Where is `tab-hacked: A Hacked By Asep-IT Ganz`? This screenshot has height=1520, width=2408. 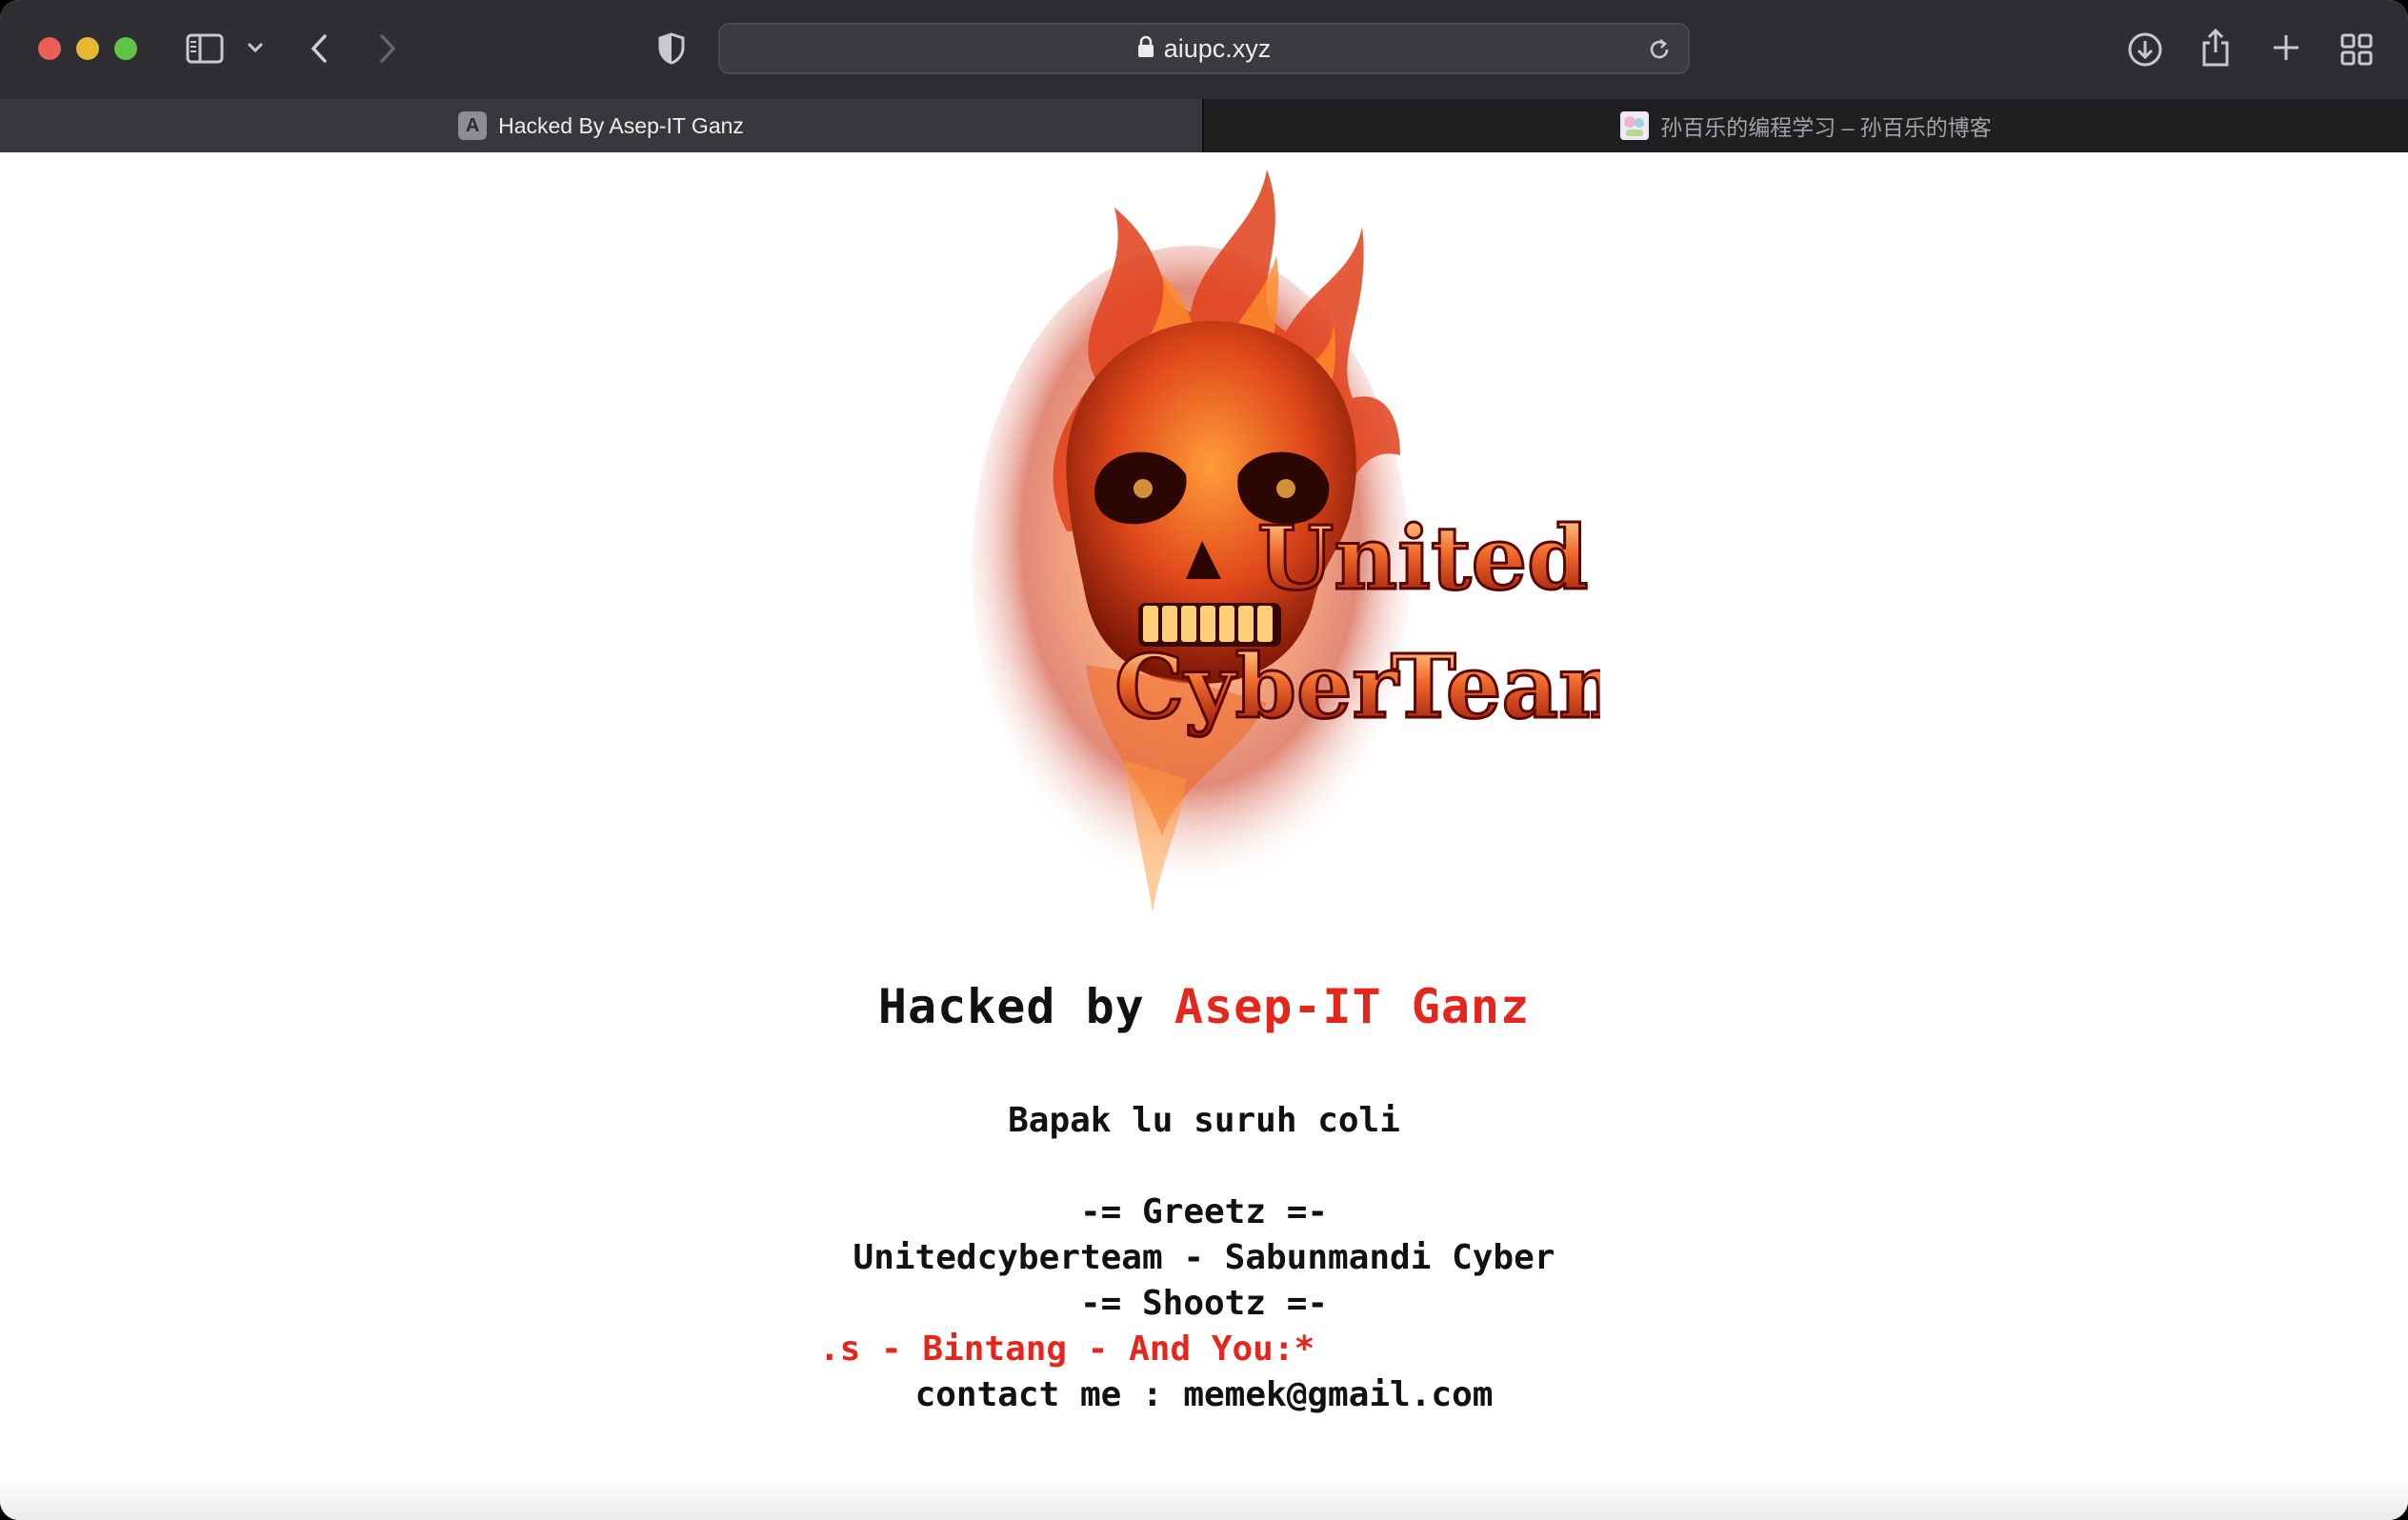 tab-hacked: A Hacked By Asep-IT Ganz is located at coordinates (601, 125).